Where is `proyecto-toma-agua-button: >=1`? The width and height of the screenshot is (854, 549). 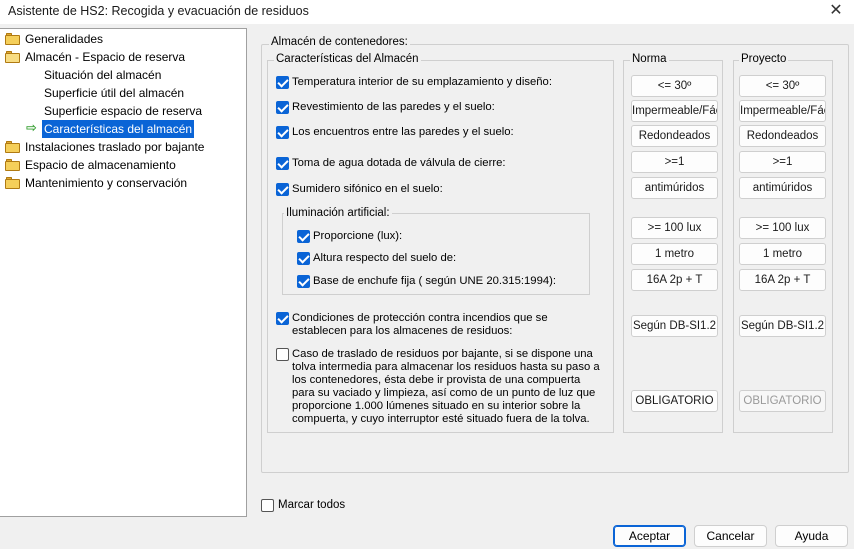 proyecto-toma-agua-button: >=1 is located at coordinates (782, 162).